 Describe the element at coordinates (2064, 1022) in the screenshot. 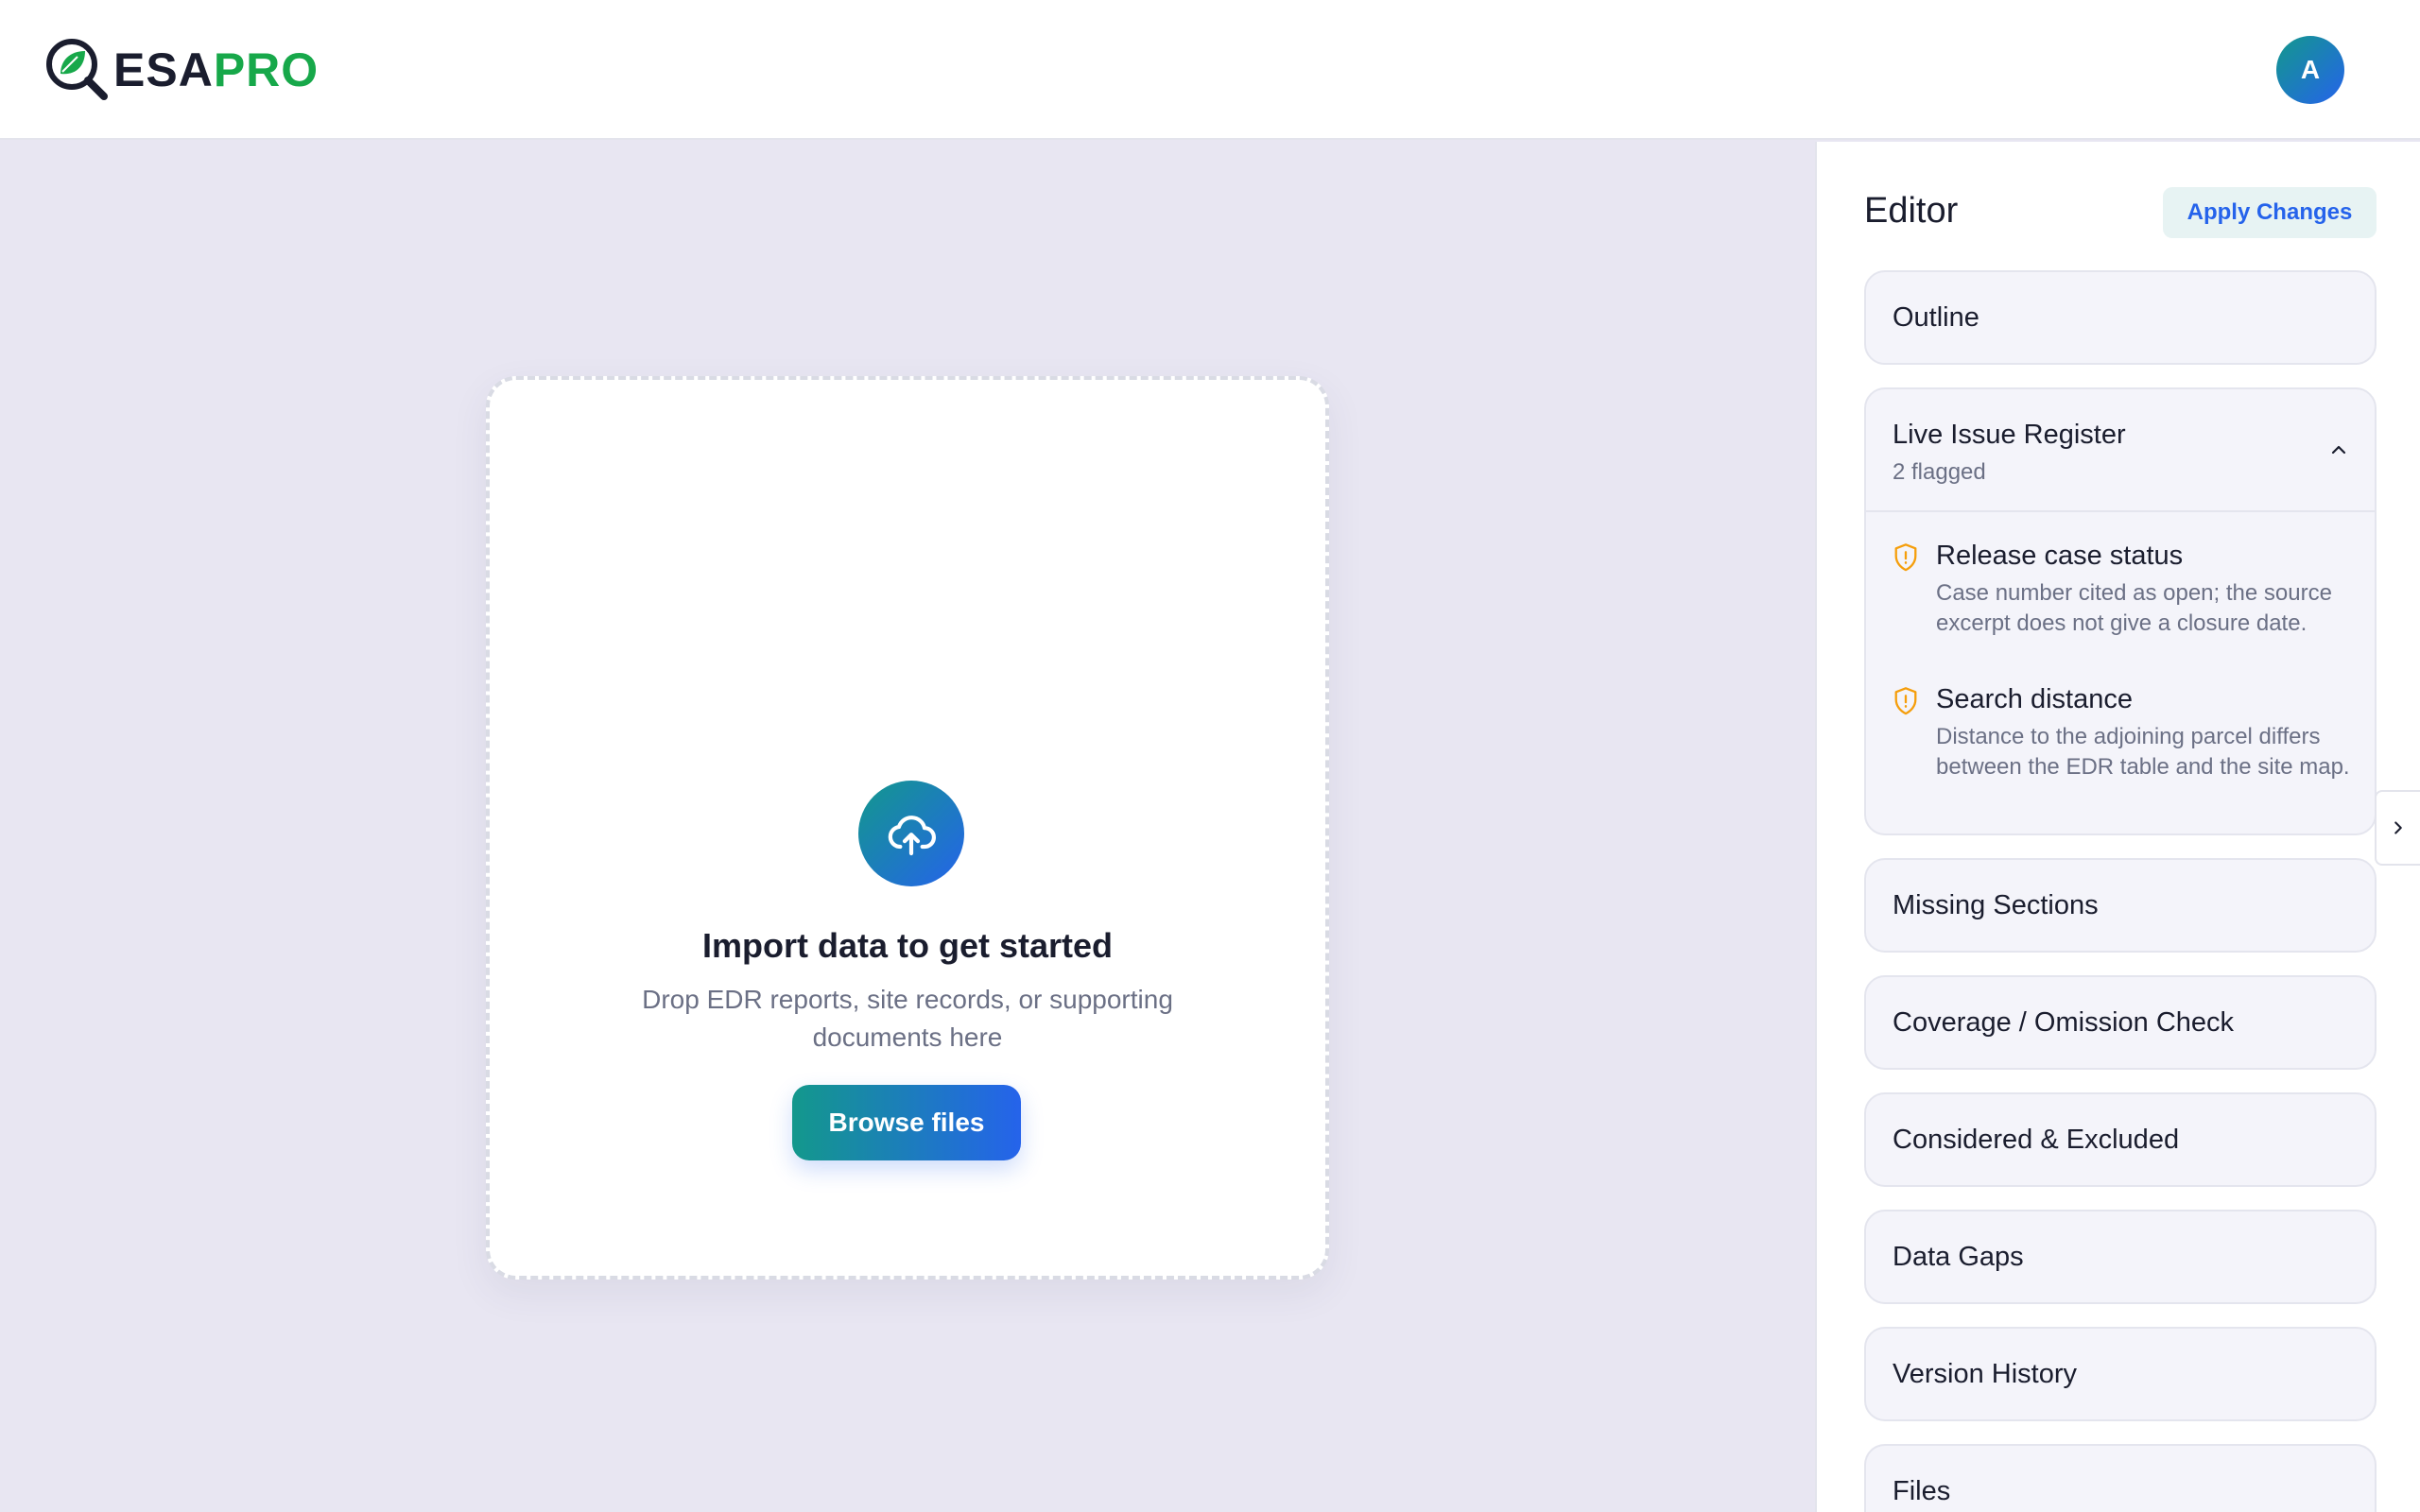

I see `section-coverage-label: Coverage / Omission Check` at that location.